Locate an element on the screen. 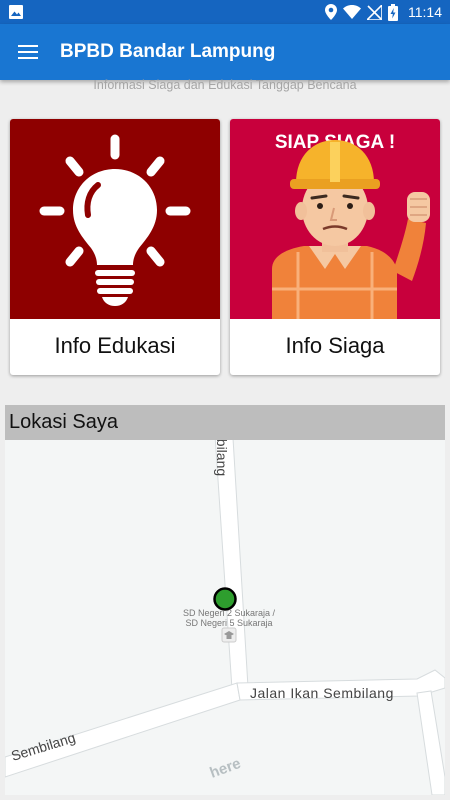 This screenshot has width=450, height=800. app-title: BPBD Bandar Lampung is located at coordinates (168, 51).